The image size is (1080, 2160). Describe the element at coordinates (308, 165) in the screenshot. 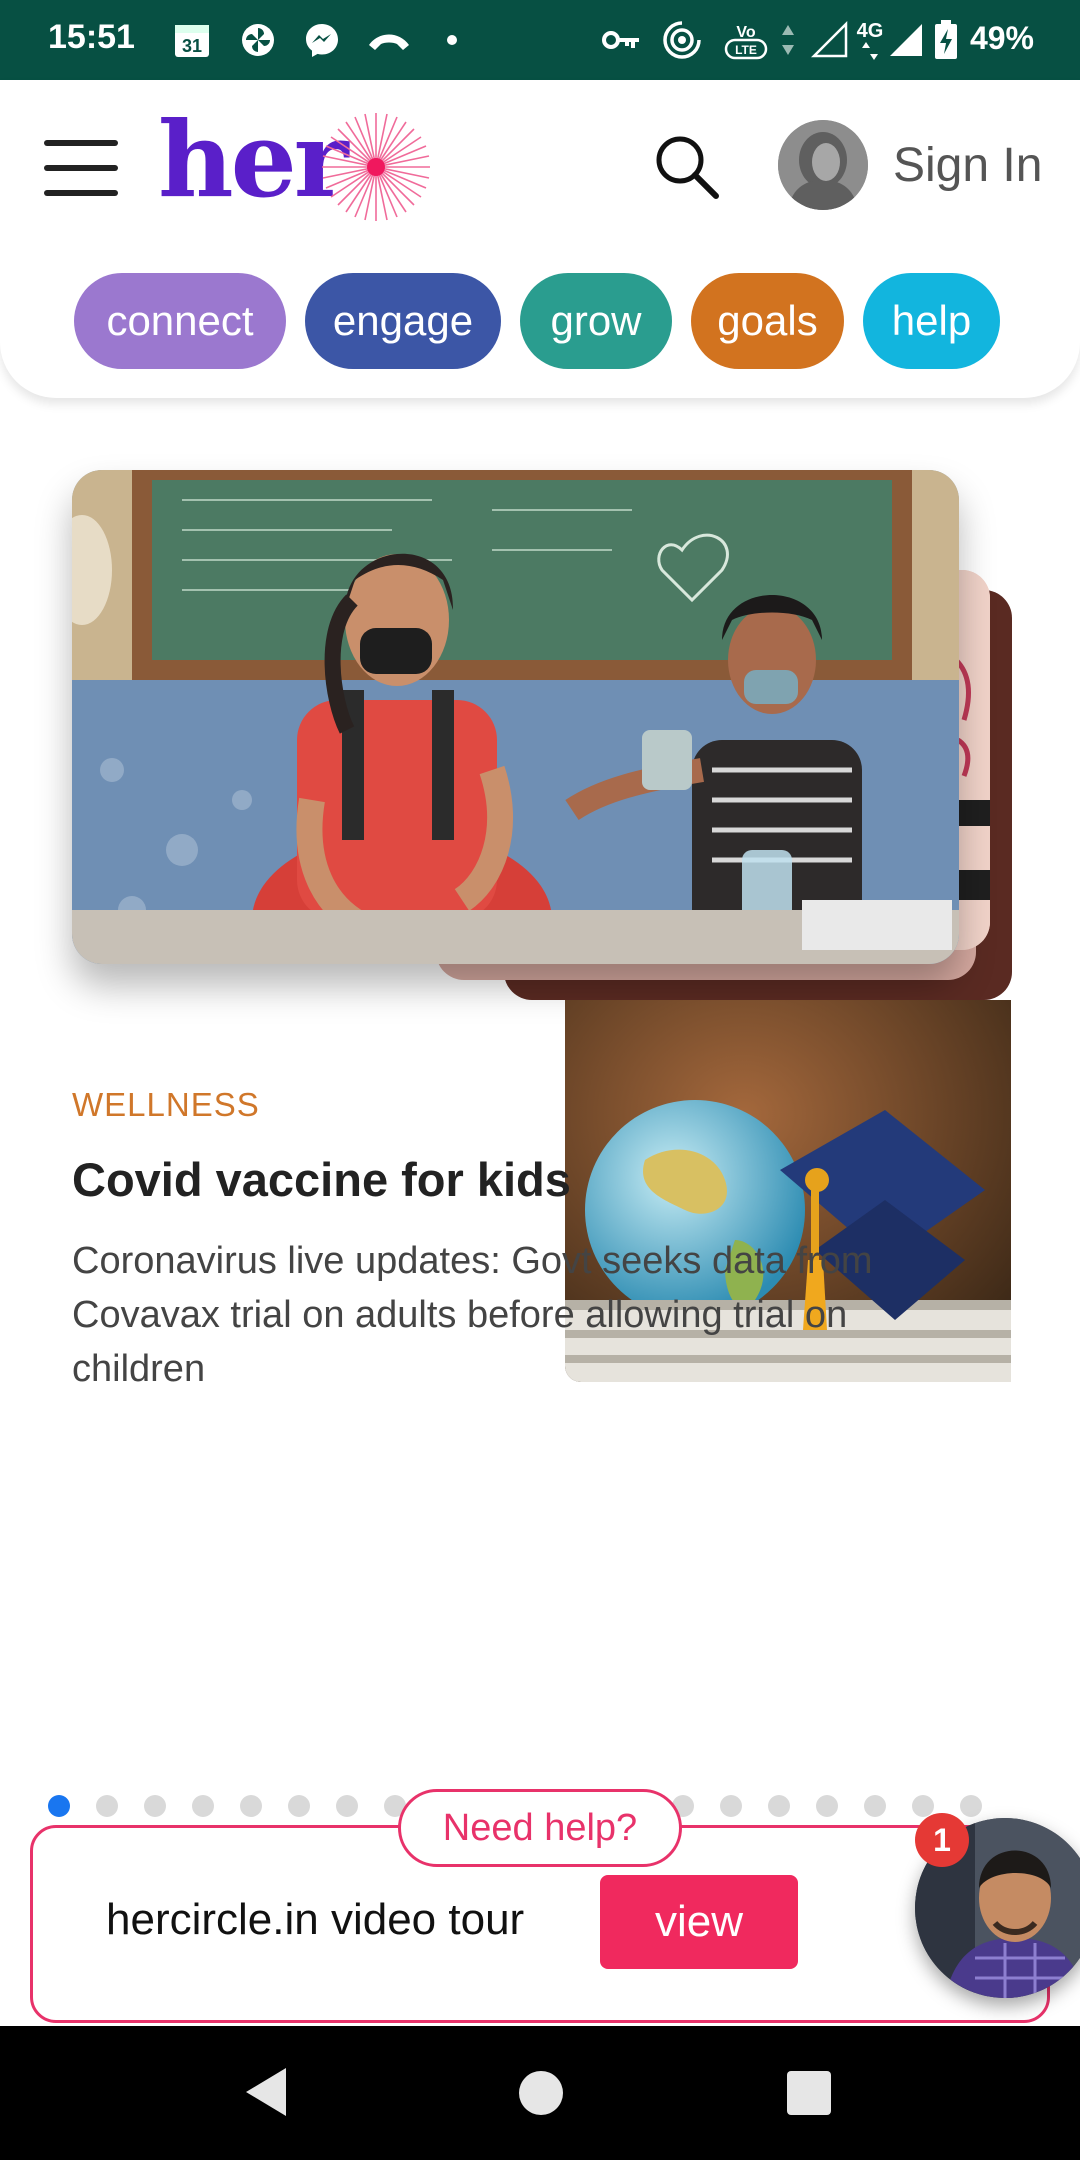

I see `hercircle-logo: her` at that location.